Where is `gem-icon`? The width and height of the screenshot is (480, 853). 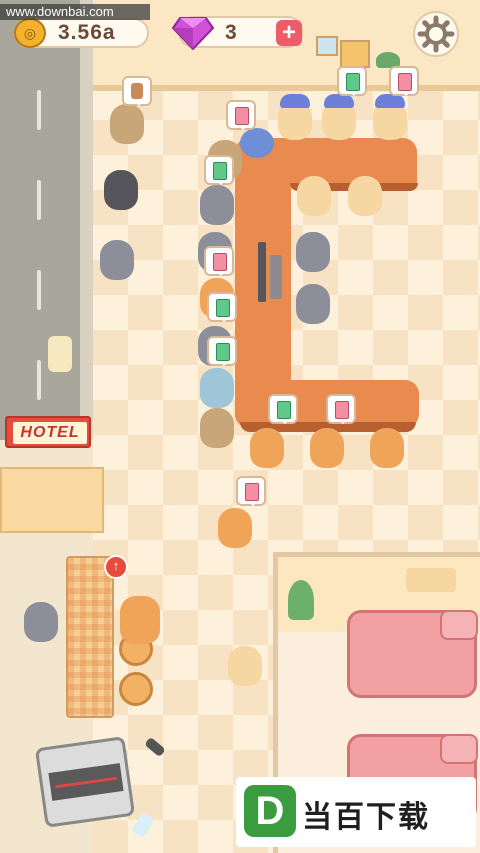 gem-icon is located at coordinates (193, 33).